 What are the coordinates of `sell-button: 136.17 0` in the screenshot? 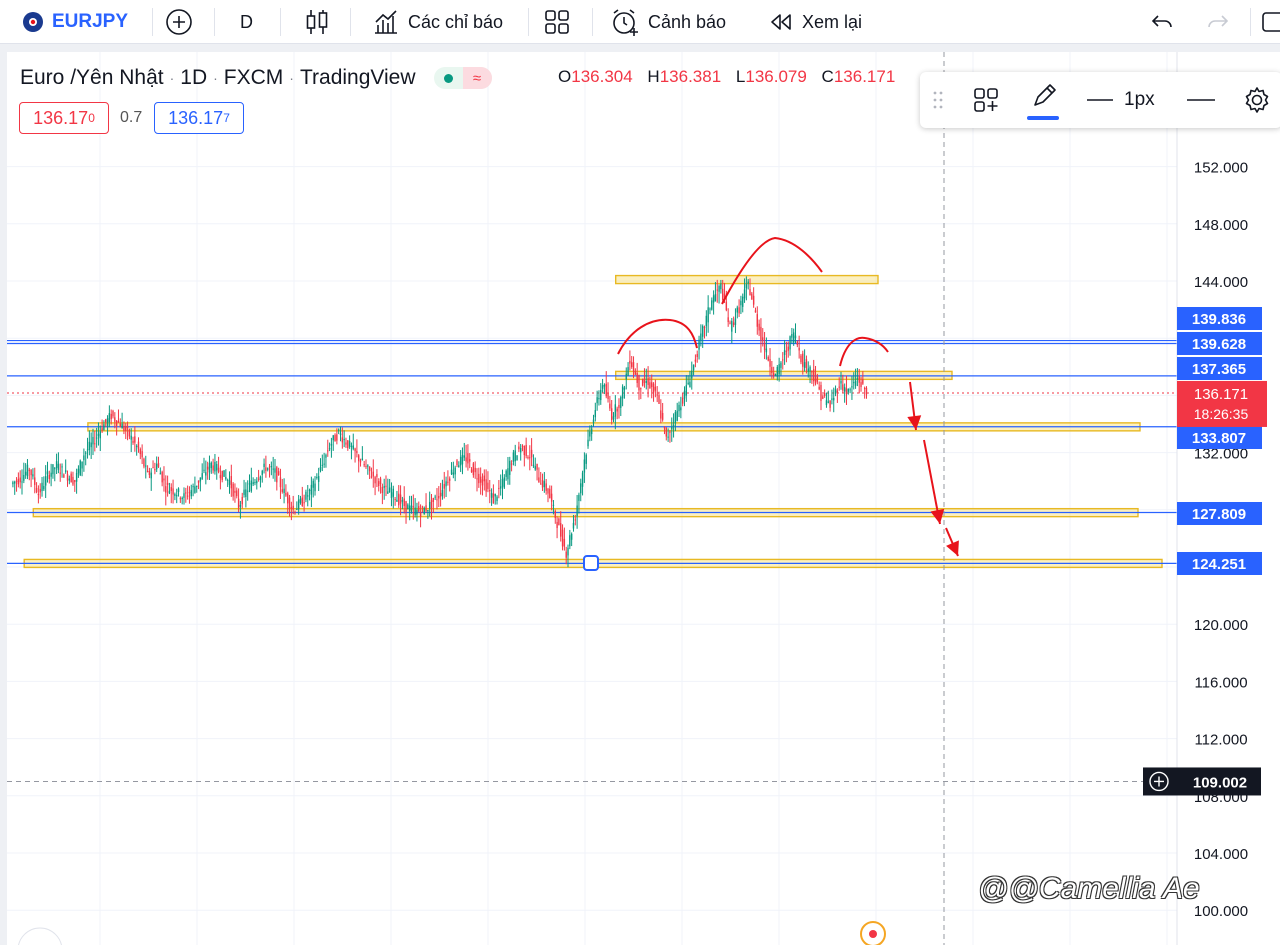 It's located at (64, 118).